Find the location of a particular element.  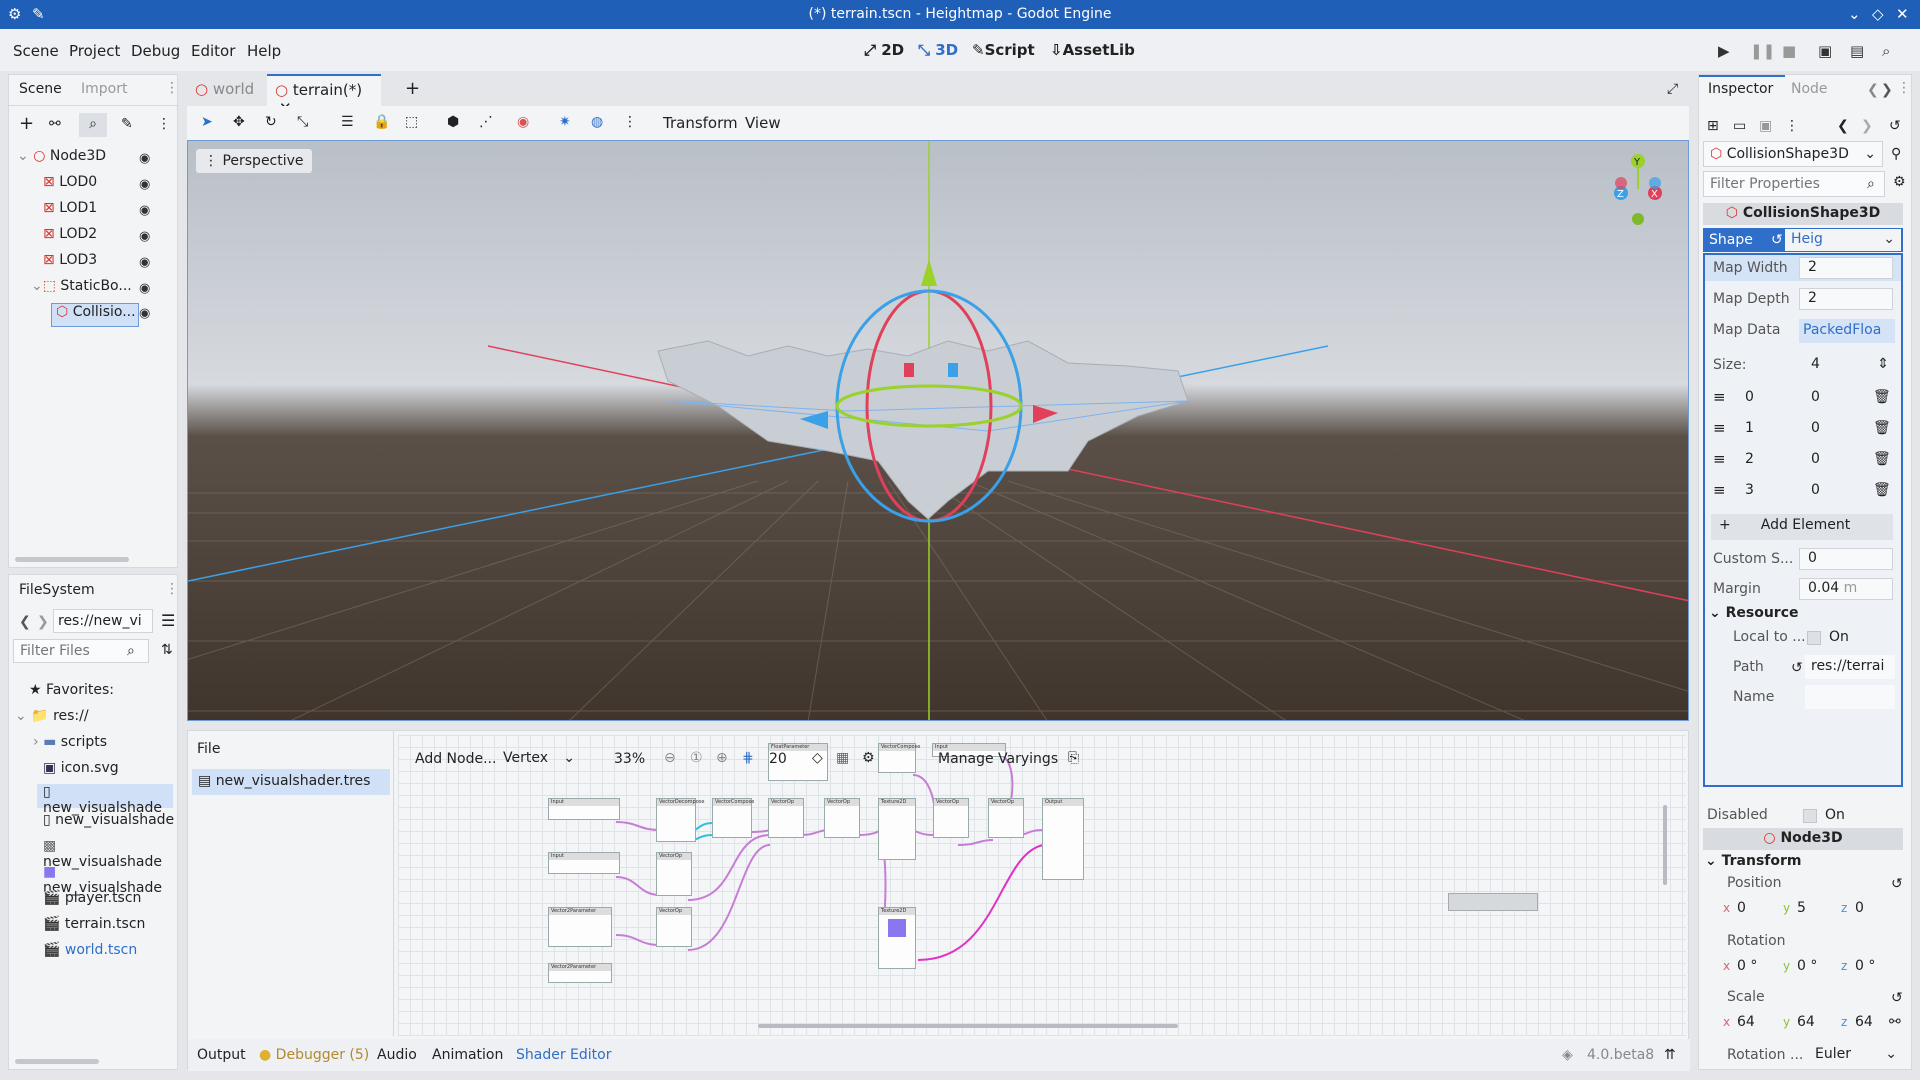

manage-varyings-button: Manage Varyings is located at coordinates (998, 759).